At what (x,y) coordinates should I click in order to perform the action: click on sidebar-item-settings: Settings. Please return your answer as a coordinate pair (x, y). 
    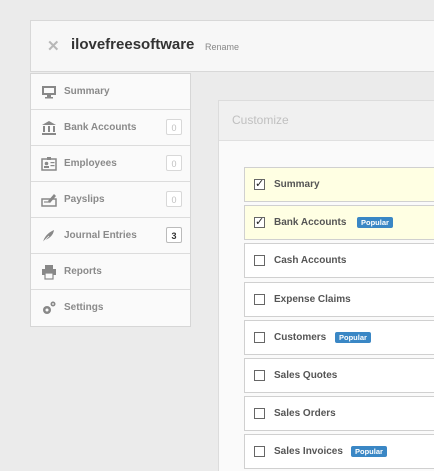
    Looking at the image, I should click on (110, 308).